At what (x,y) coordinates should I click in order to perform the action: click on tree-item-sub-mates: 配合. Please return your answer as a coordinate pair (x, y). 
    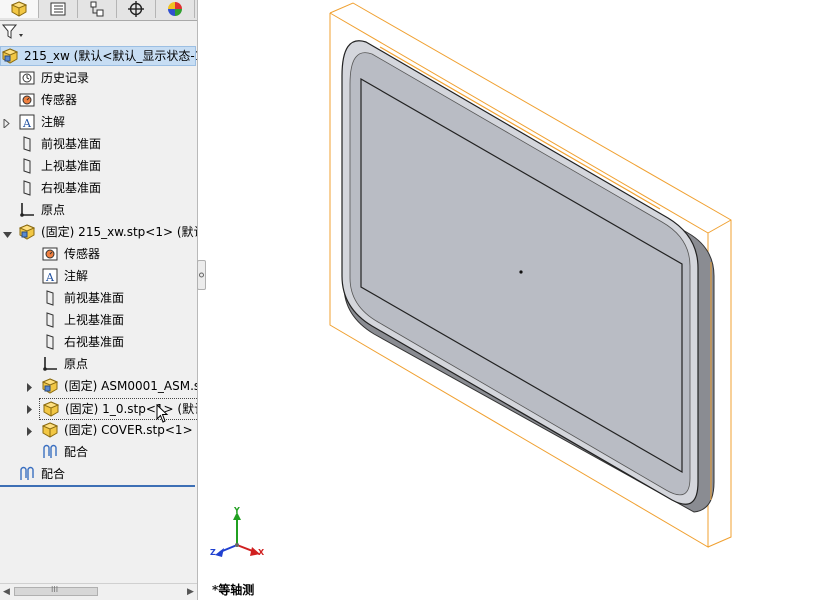
    Looking at the image, I should click on (64, 452).